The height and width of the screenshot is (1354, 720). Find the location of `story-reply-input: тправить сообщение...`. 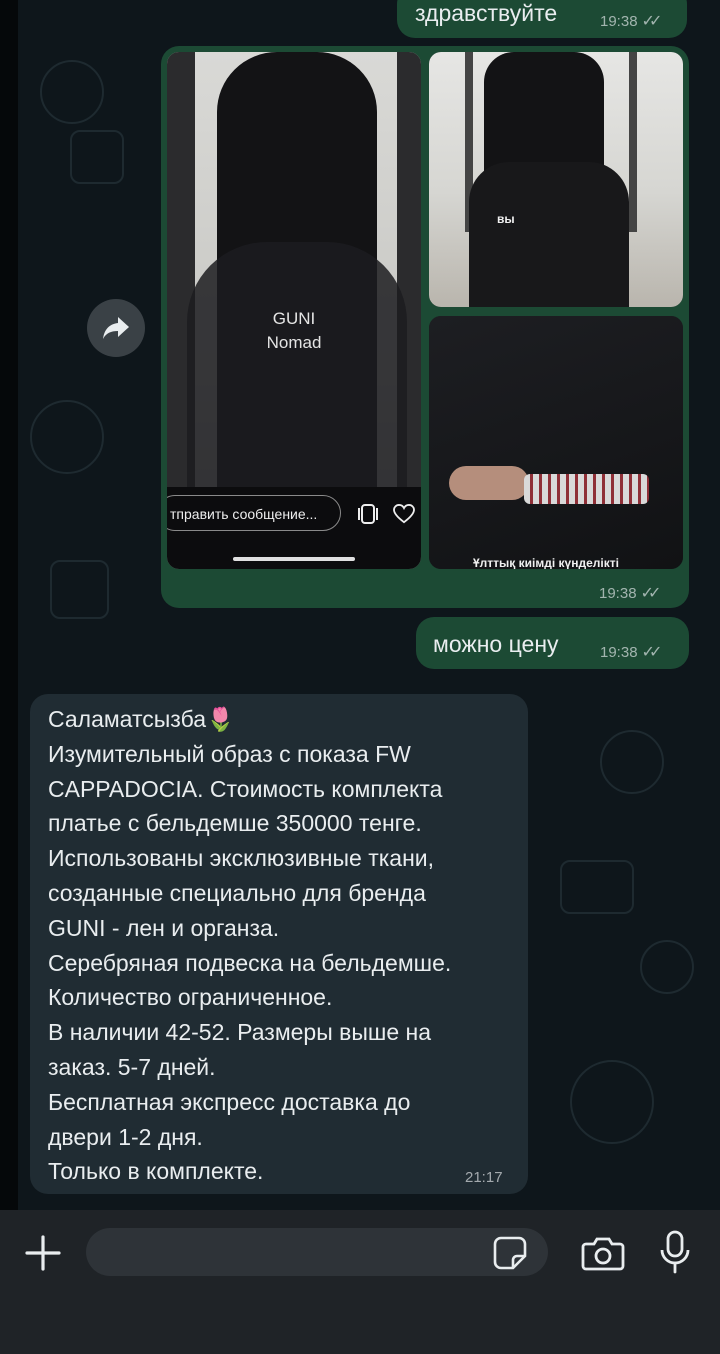

story-reply-input: тправить сообщение... is located at coordinates (254, 513).